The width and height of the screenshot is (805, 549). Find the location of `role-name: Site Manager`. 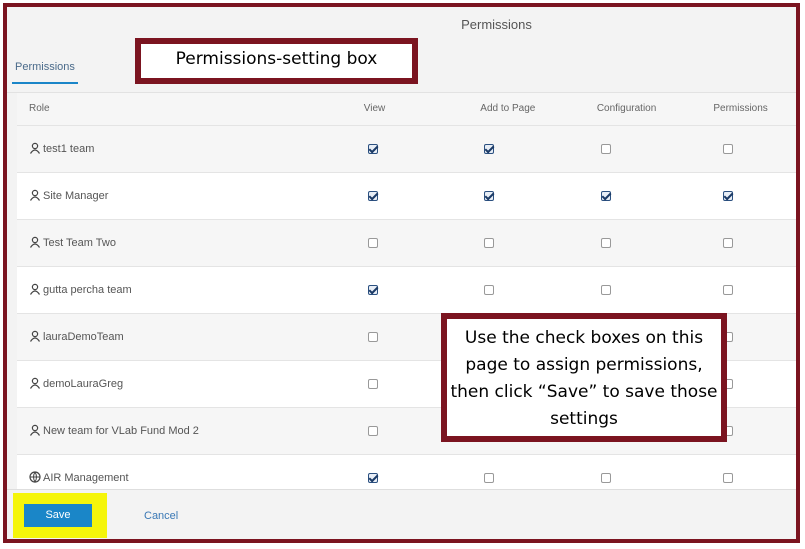

role-name: Site Manager is located at coordinates (76, 196).